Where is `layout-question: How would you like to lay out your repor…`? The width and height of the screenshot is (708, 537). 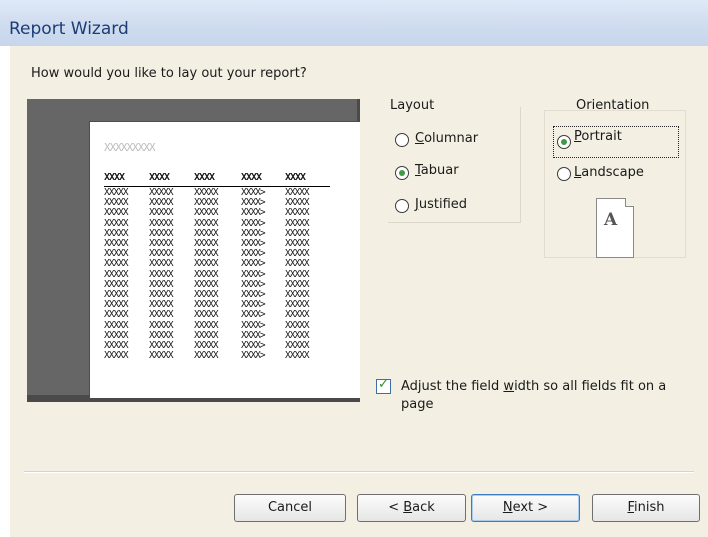
layout-question: How would you like to lay out your repor… is located at coordinates (169, 73).